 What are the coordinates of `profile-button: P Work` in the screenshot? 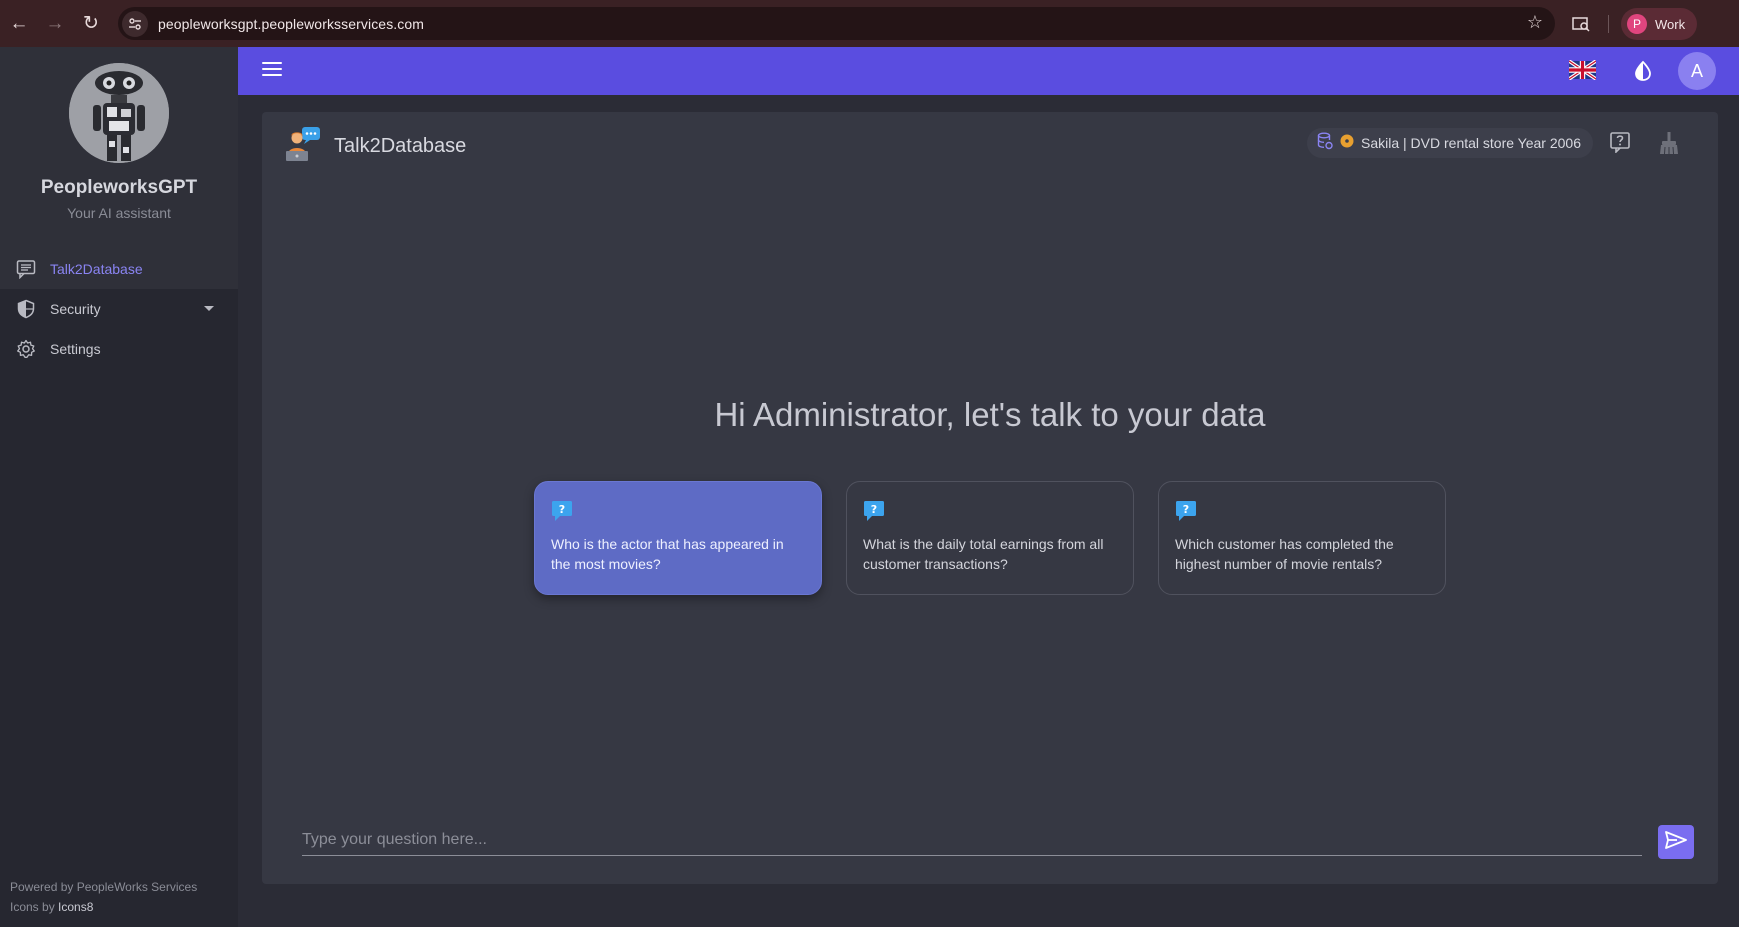 It's located at (1659, 24).